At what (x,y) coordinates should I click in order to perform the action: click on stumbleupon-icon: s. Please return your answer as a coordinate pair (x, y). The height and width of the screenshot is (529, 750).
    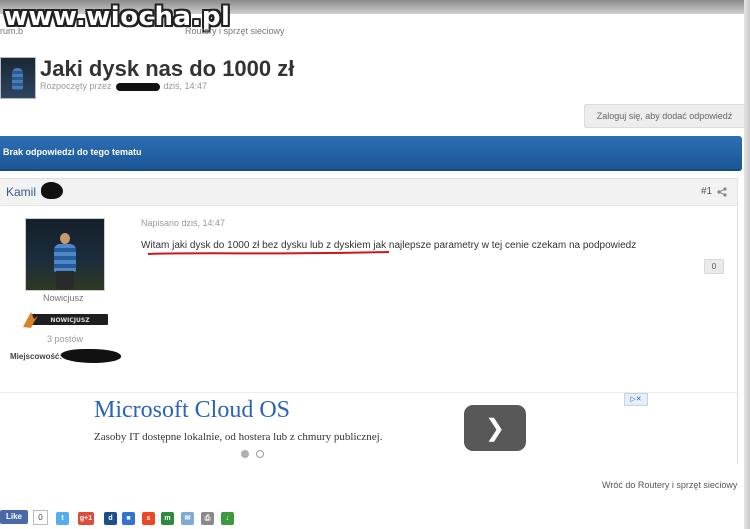
    Looking at the image, I should click on (148, 518).